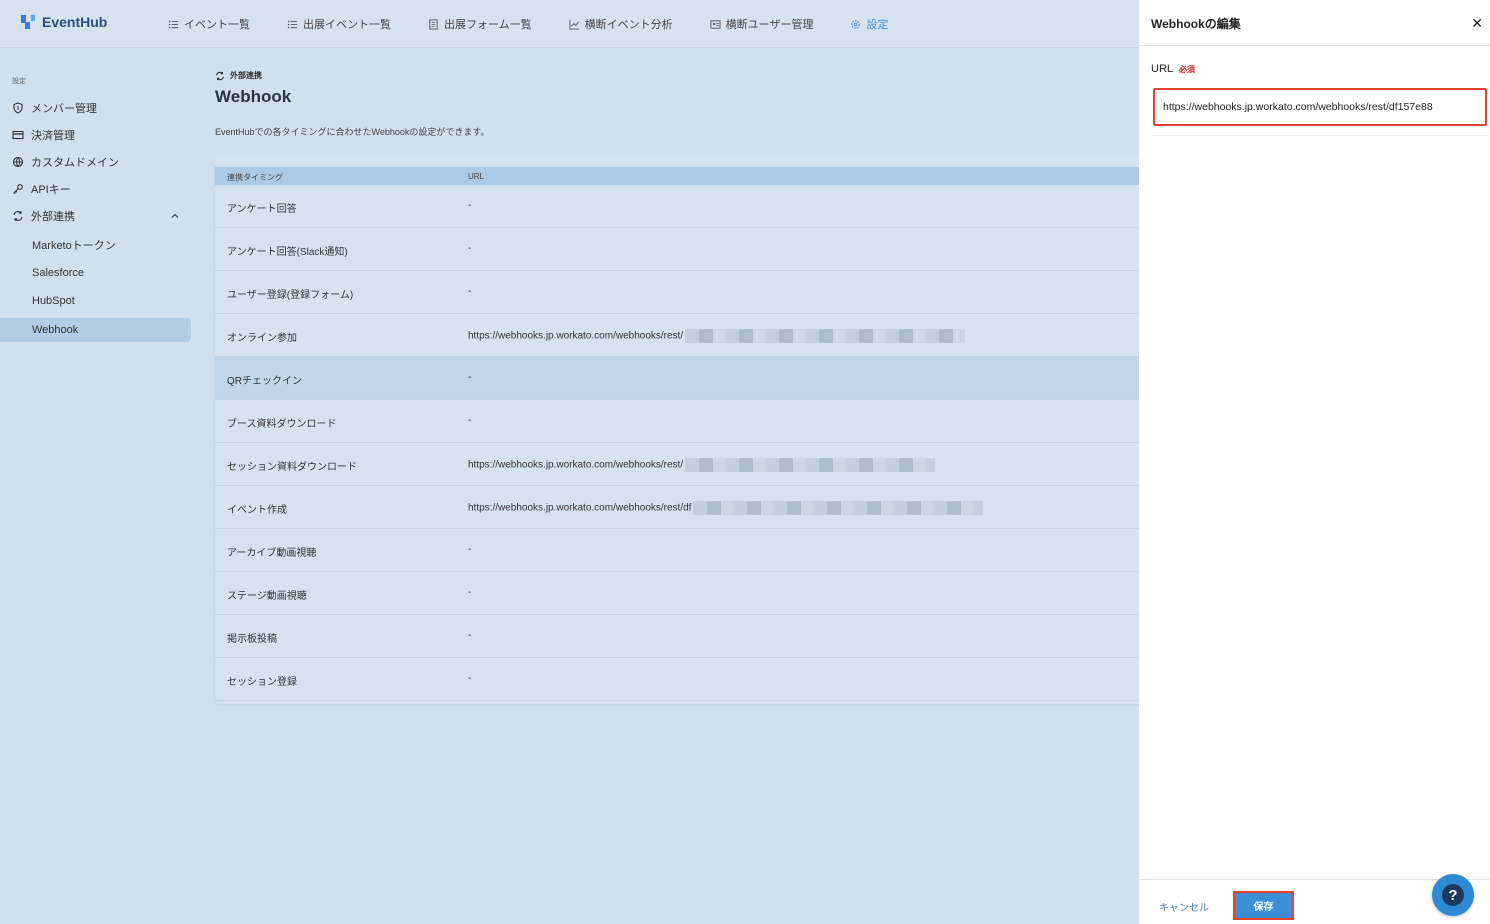 Image resolution: width=1490 pixels, height=924 pixels. I want to click on table-row: アンケート回答(Slack通知) -, so click(677, 249).